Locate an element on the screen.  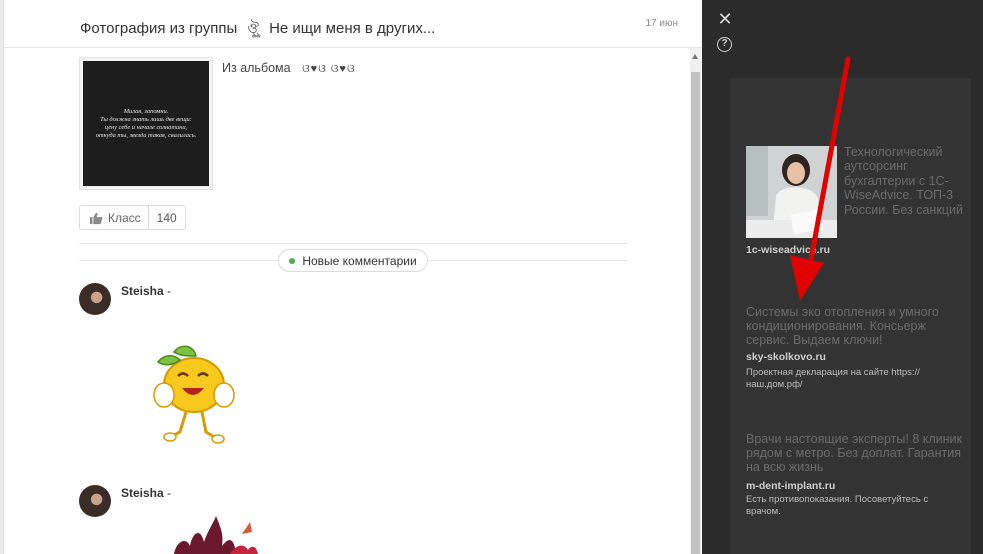
divider is located at coordinates (353, 243).